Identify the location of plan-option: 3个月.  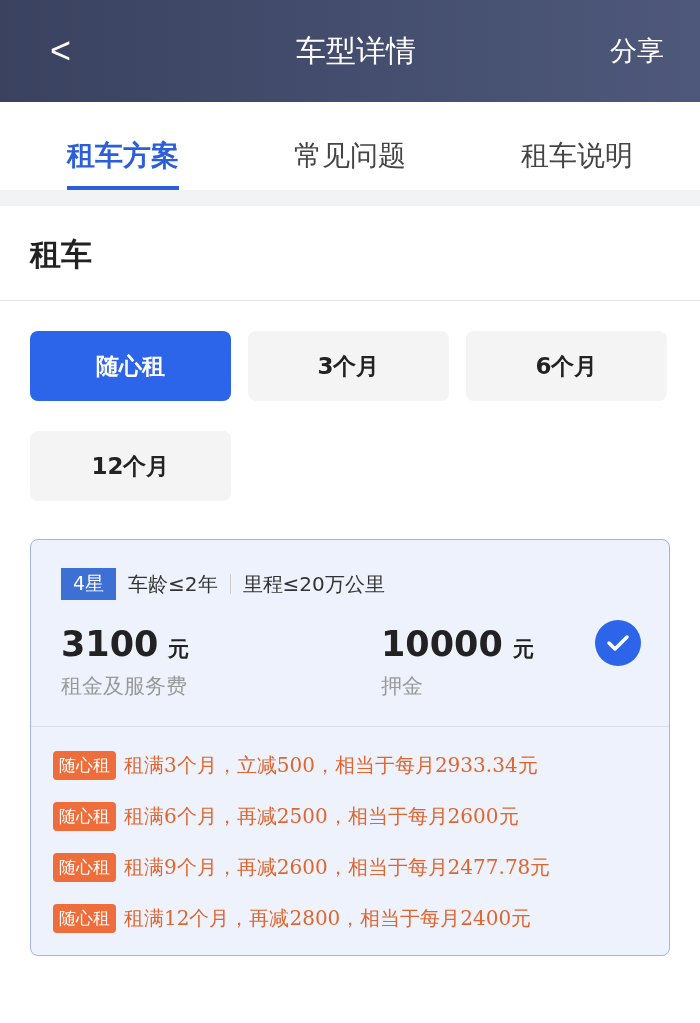
(348, 366).